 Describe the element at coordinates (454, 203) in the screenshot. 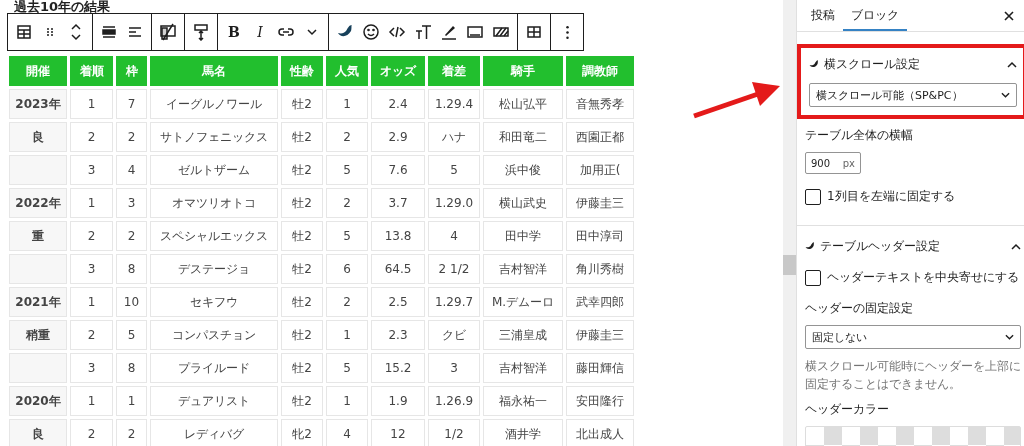

I see `table-cell: 1.29.0` at that location.